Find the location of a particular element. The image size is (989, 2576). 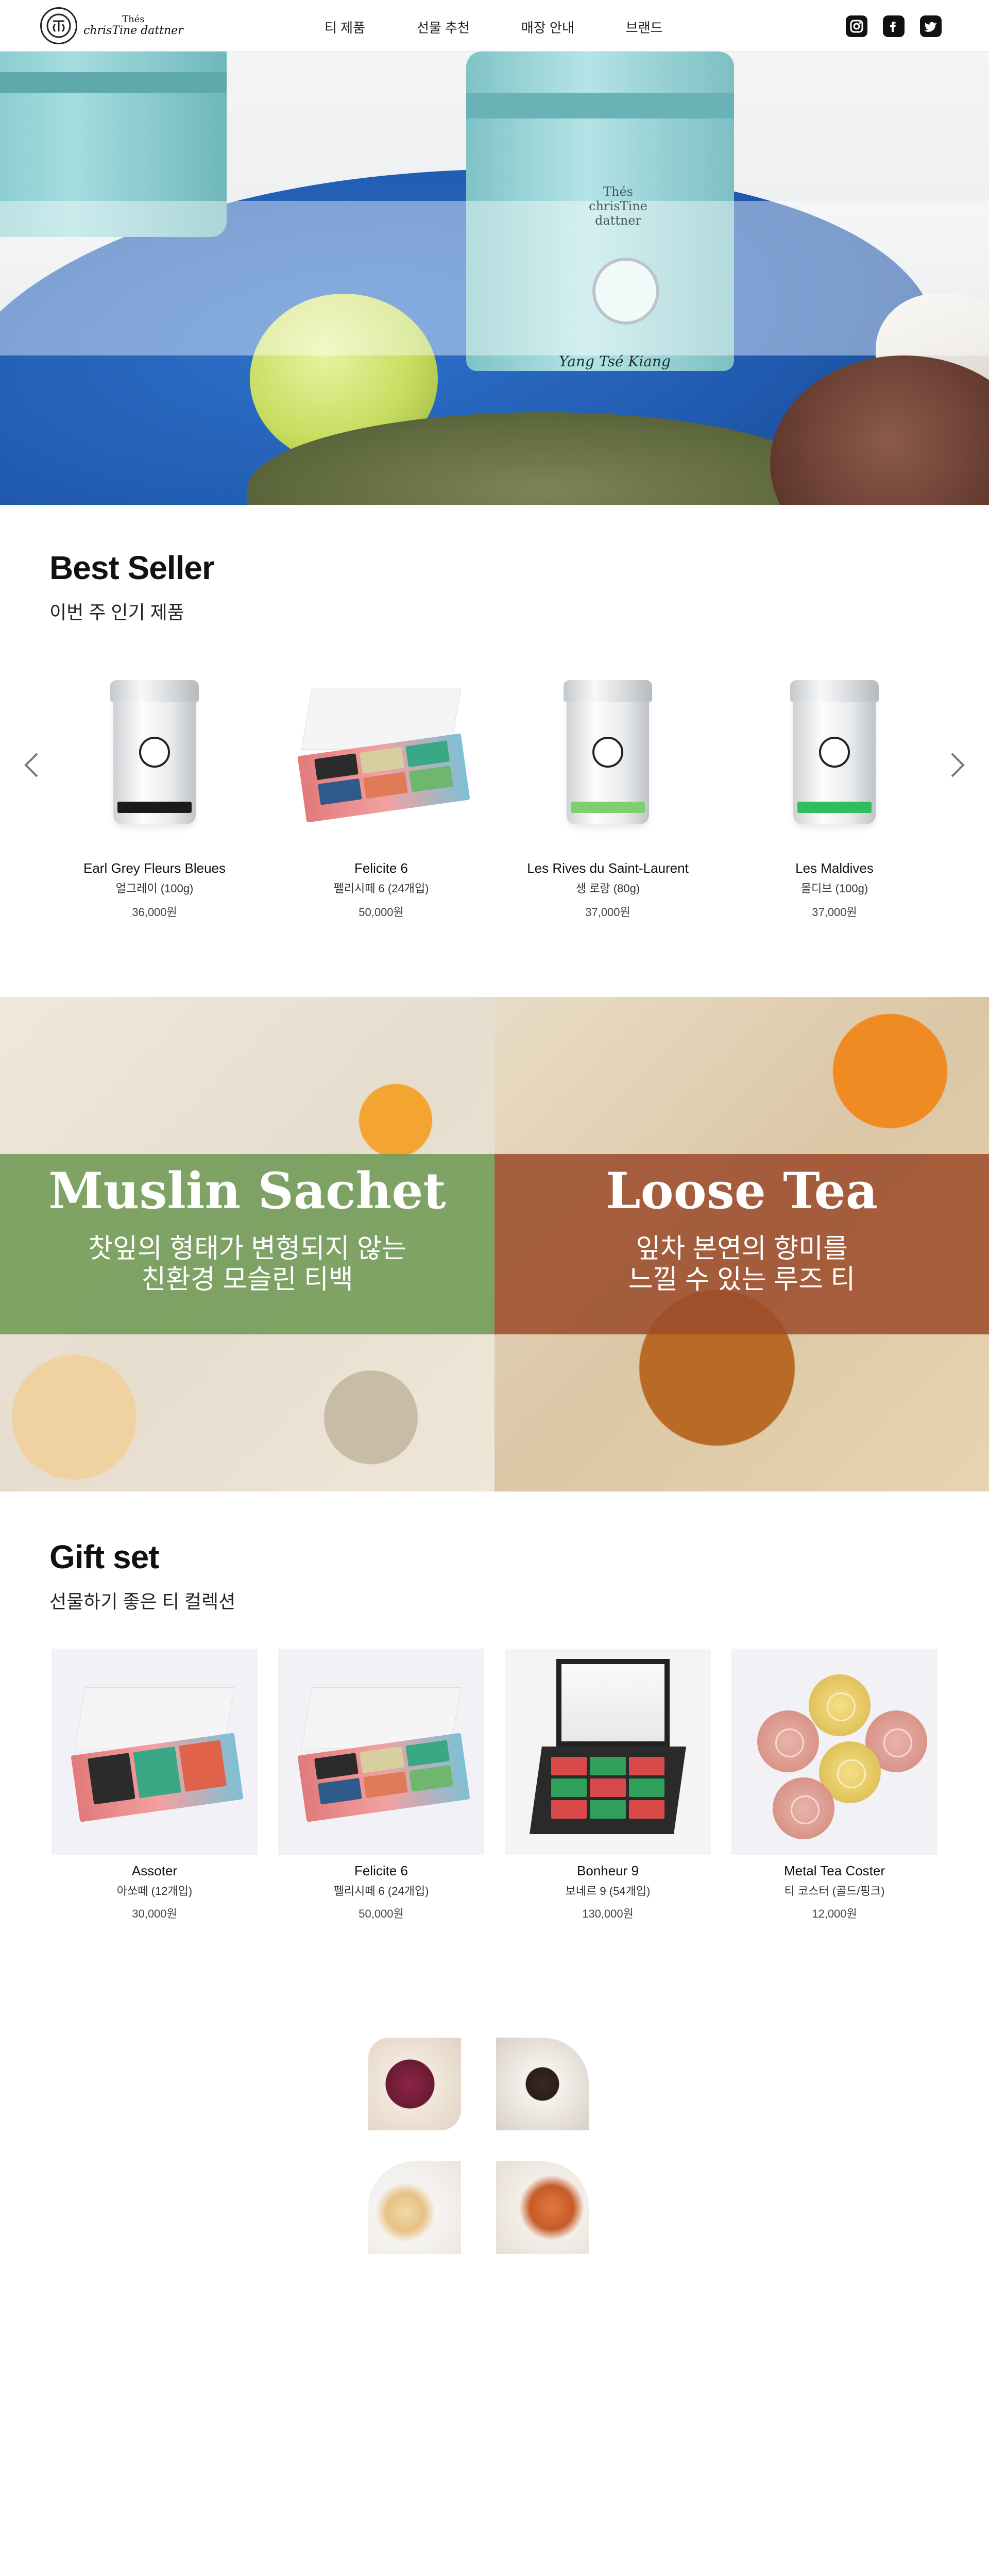

brand-logo: Thés chrisTine dattner is located at coordinates (111, 25).